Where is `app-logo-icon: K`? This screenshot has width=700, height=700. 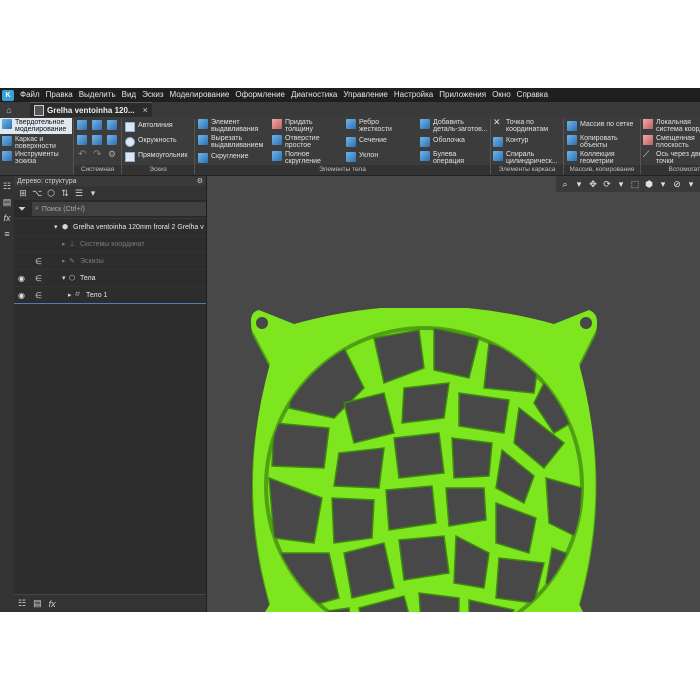 app-logo-icon: K is located at coordinates (8, 95).